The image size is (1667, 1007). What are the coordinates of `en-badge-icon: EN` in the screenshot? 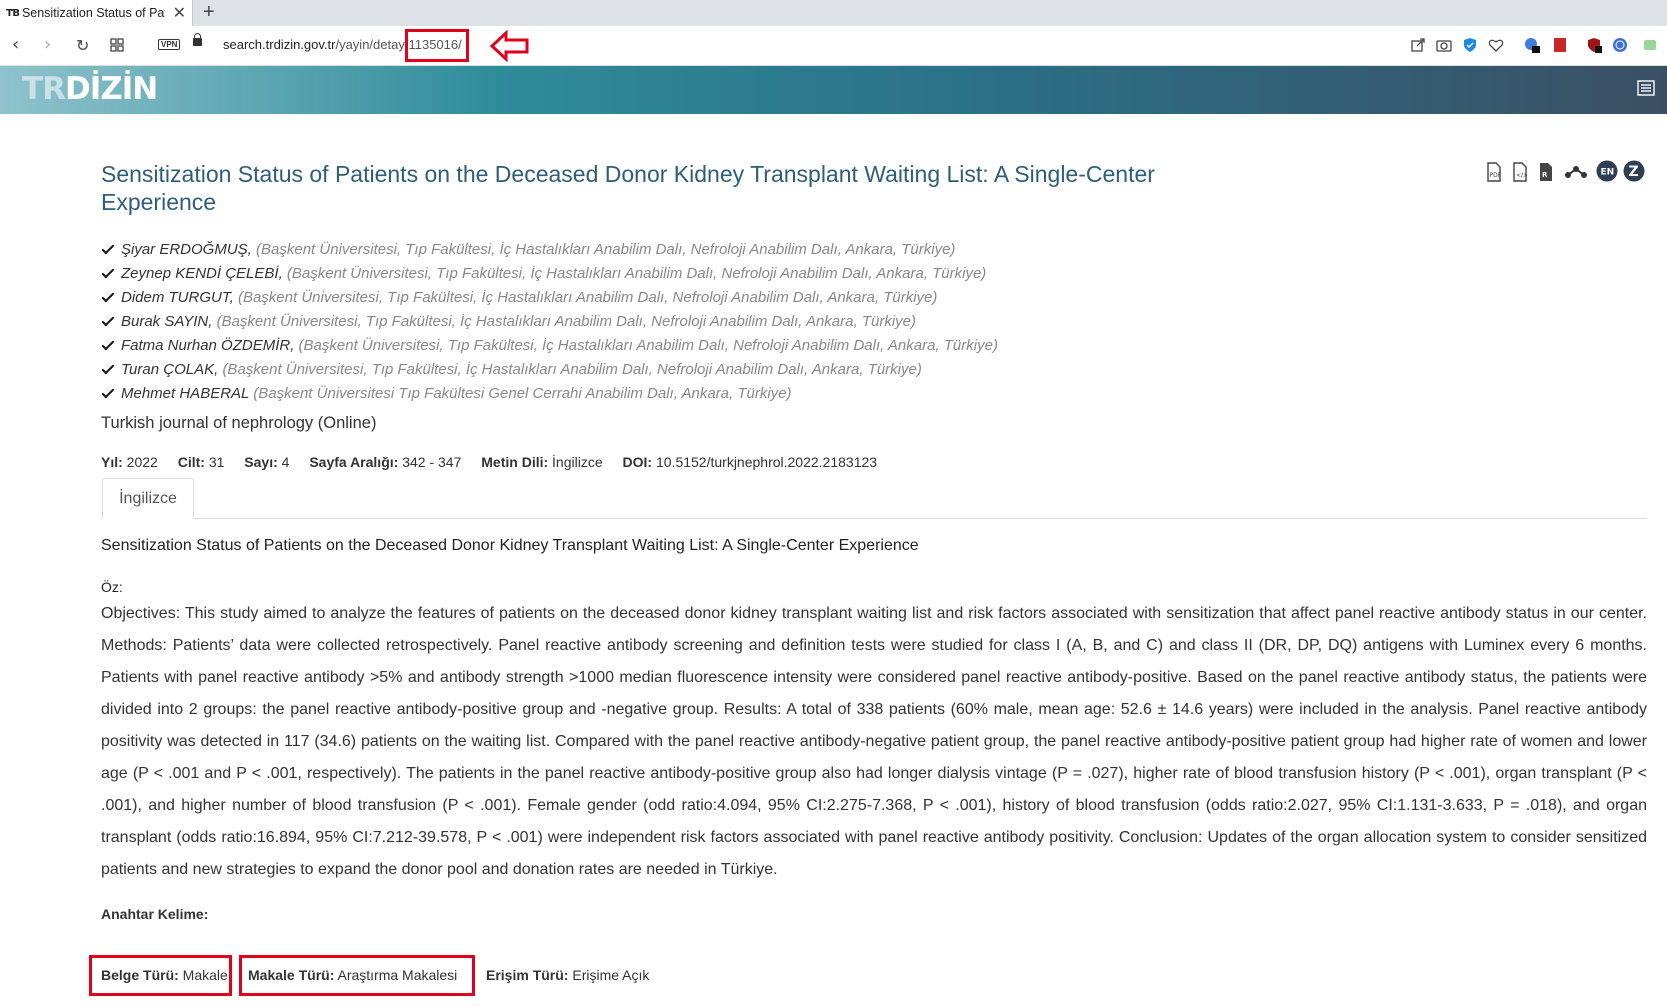 It's located at (1607, 171).